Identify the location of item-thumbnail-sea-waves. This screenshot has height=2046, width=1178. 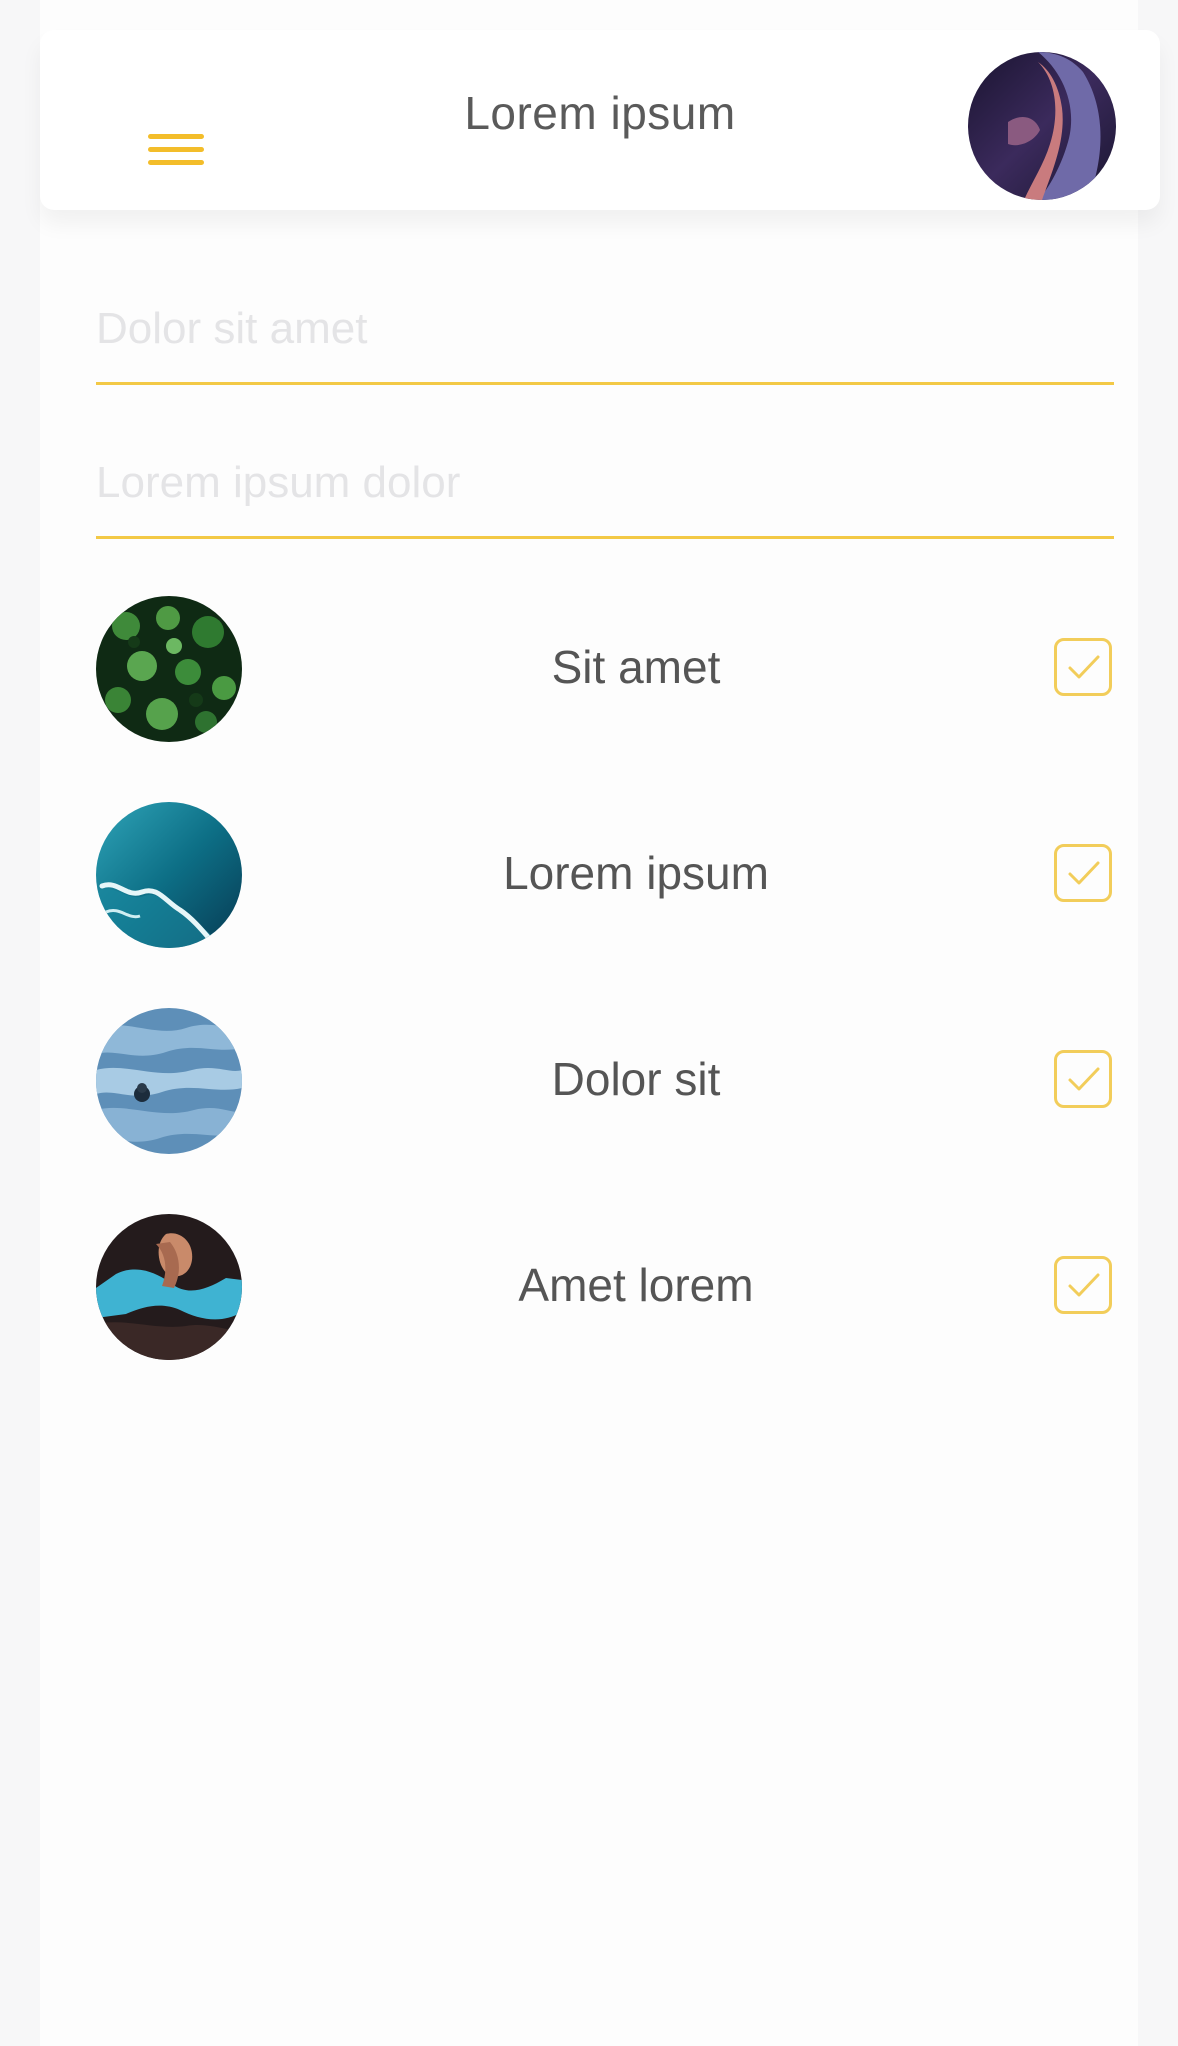
(169, 1081).